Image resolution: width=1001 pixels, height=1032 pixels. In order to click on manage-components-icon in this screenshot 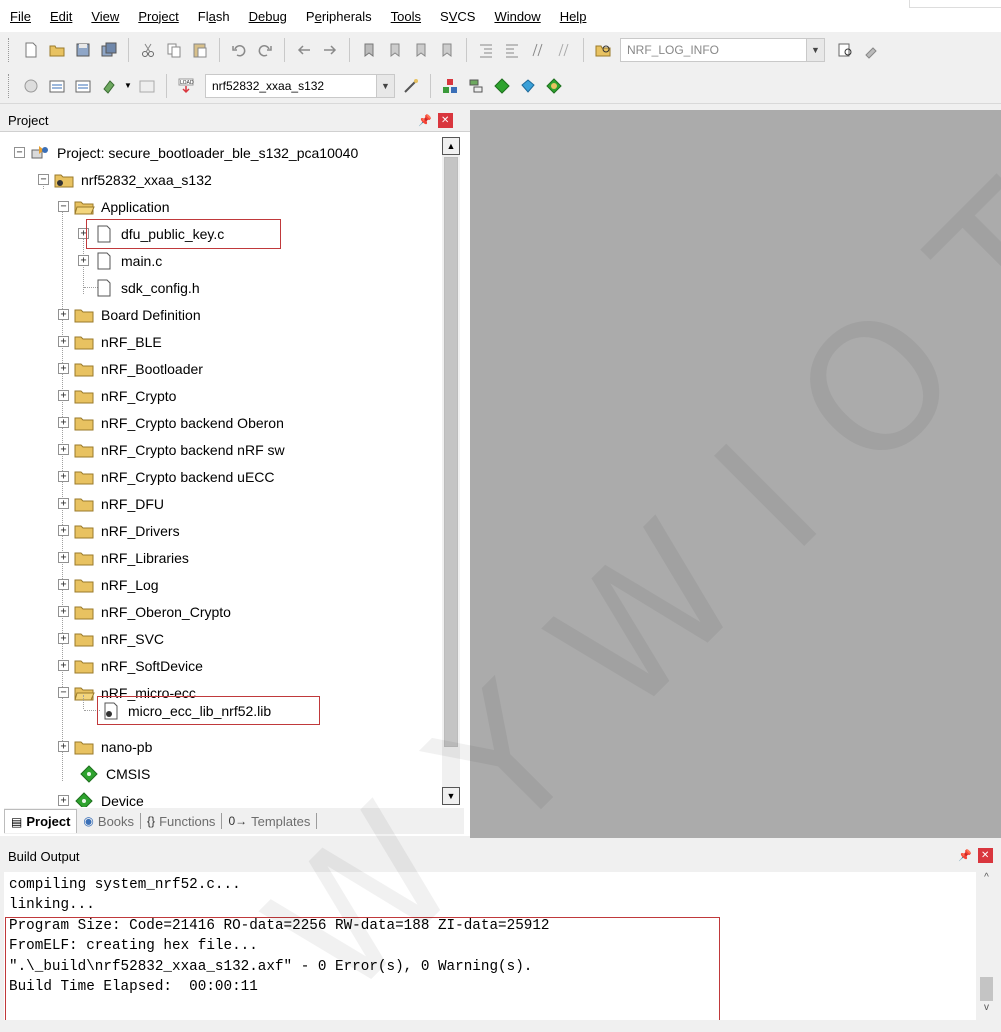, I will do `click(450, 86)`.